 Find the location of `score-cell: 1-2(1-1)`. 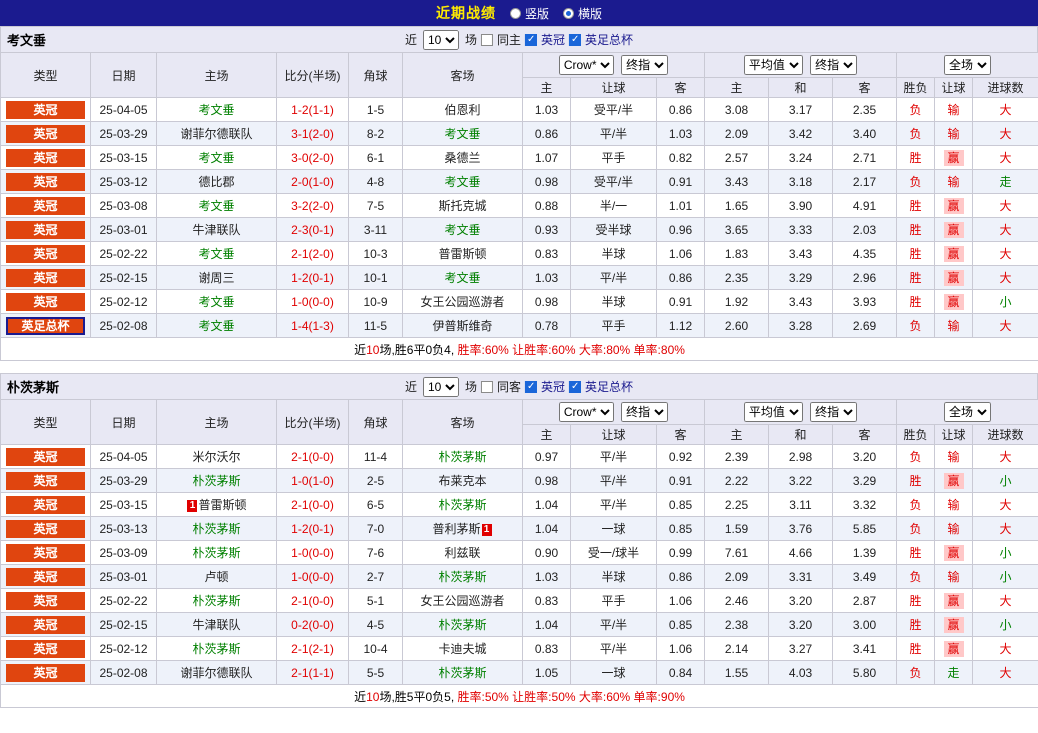

score-cell: 1-2(1-1) is located at coordinates (312, 109).